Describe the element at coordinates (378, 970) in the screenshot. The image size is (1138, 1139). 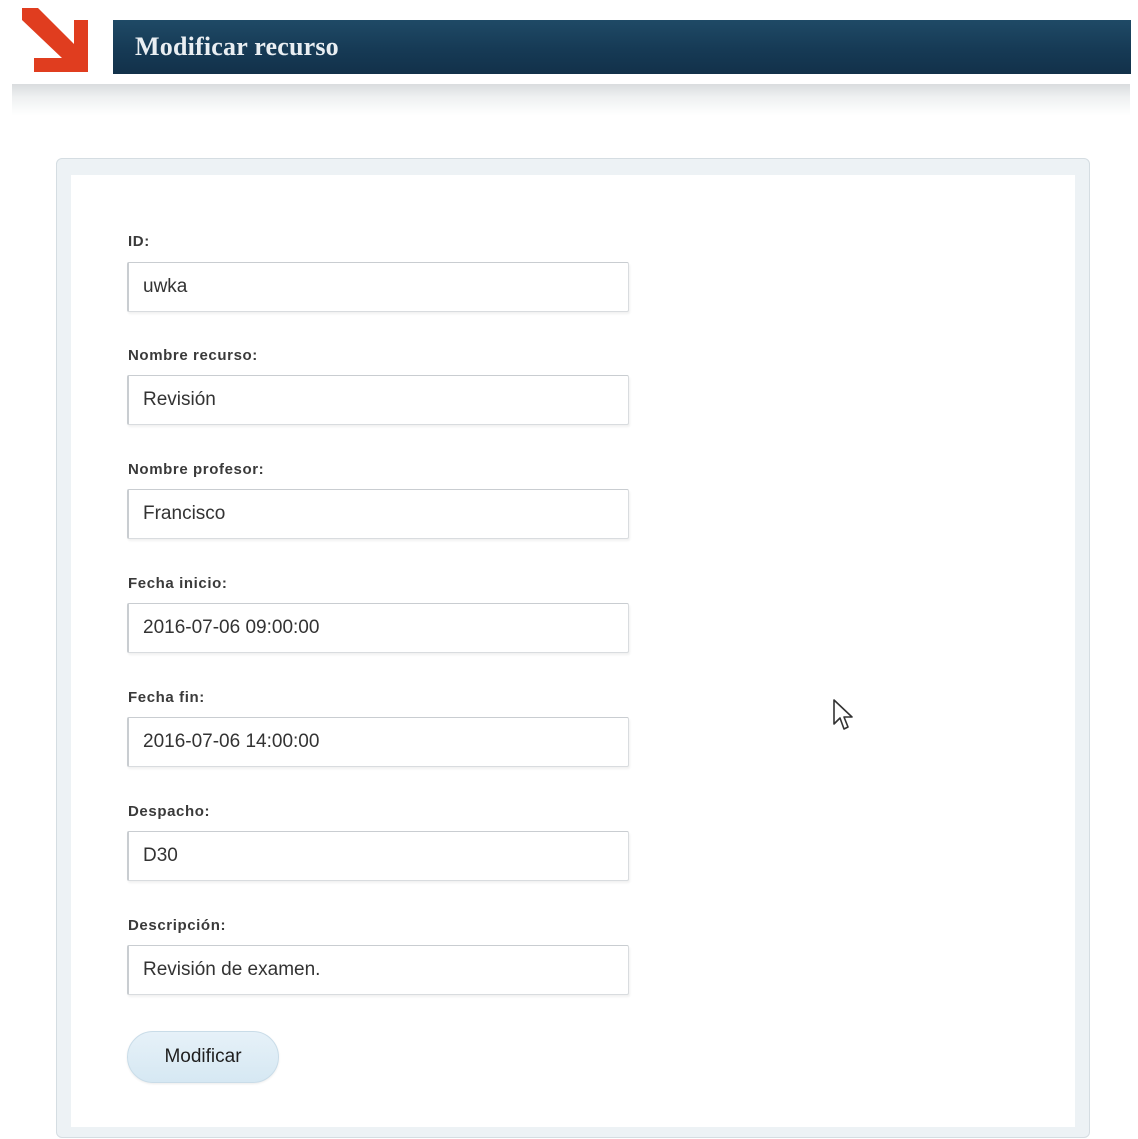
I see `description-field` at that location.